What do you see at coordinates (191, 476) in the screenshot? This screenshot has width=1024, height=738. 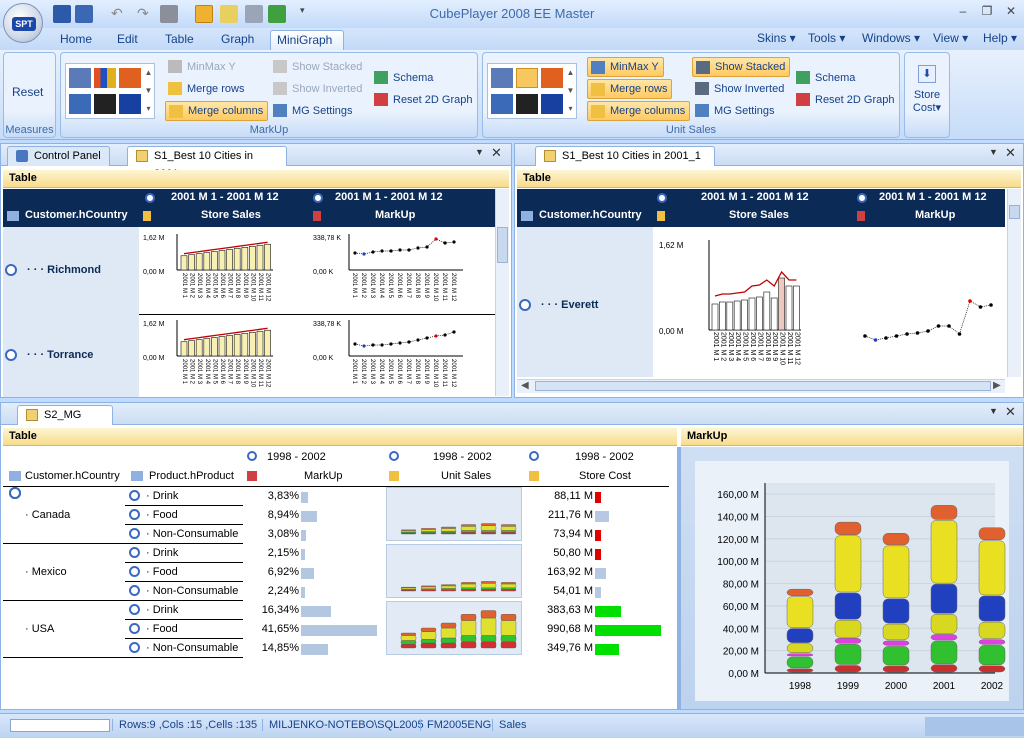 I see `dimension-label: Product.hProduct` at bounding box center [191, 476].